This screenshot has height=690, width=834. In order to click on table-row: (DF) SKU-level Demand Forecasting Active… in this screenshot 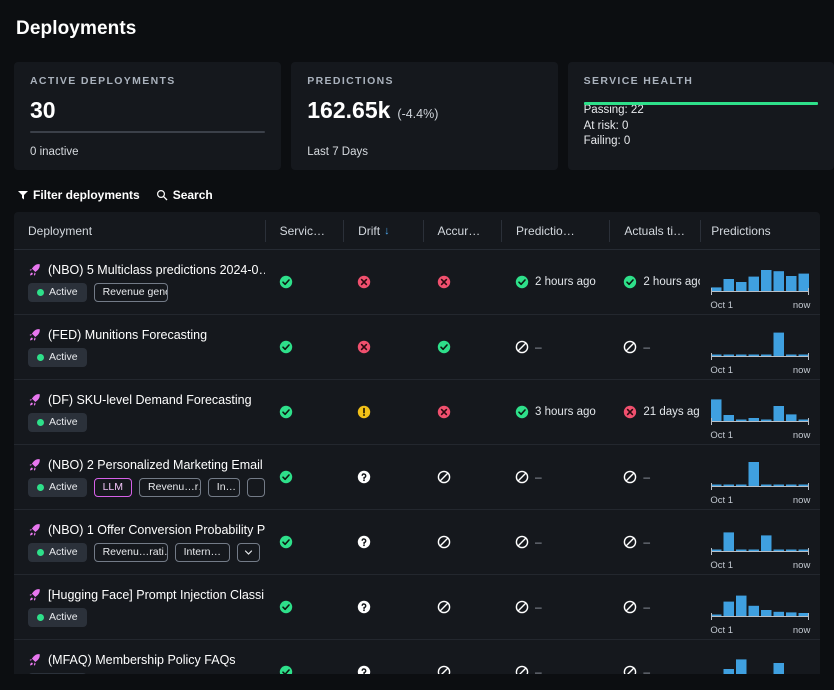, I will do `click(417, 412)`.